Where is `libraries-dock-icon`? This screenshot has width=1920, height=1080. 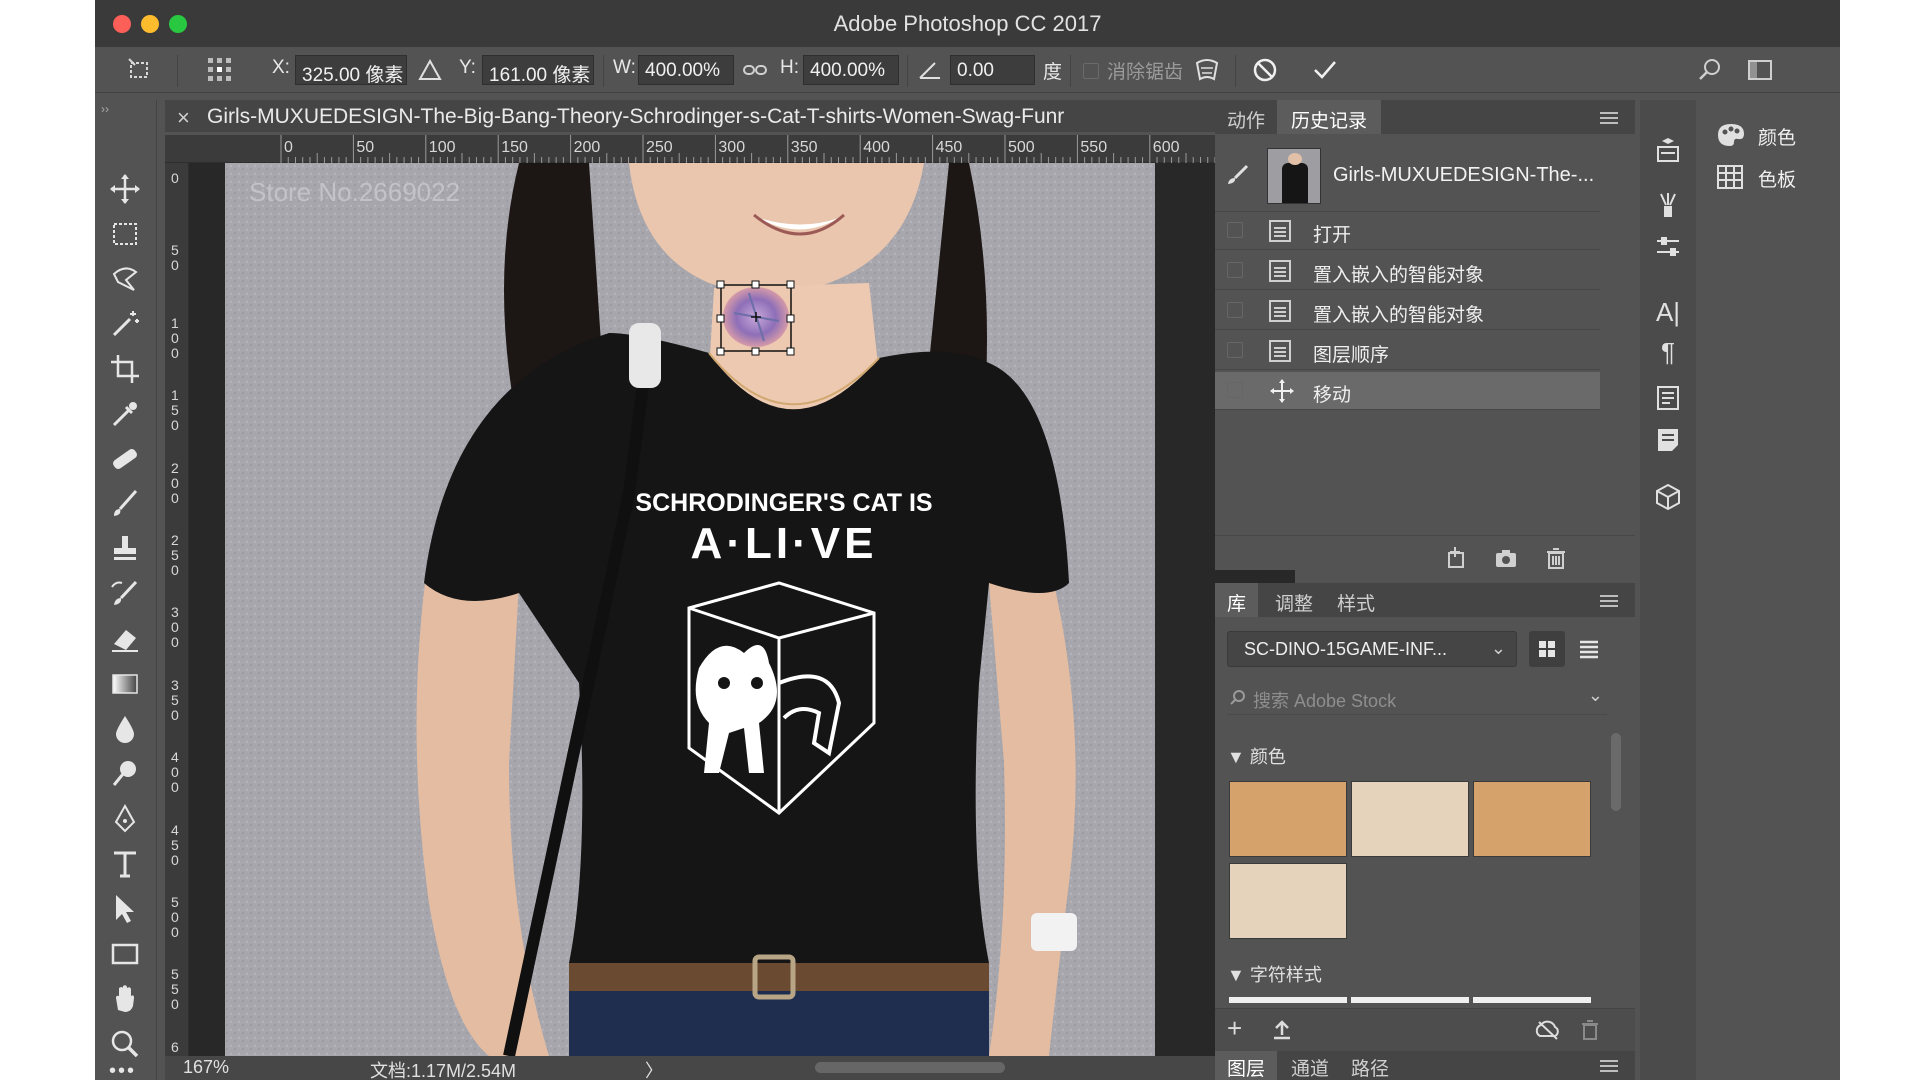 libraries-dock-icon is located at coordinates (1668, 155).